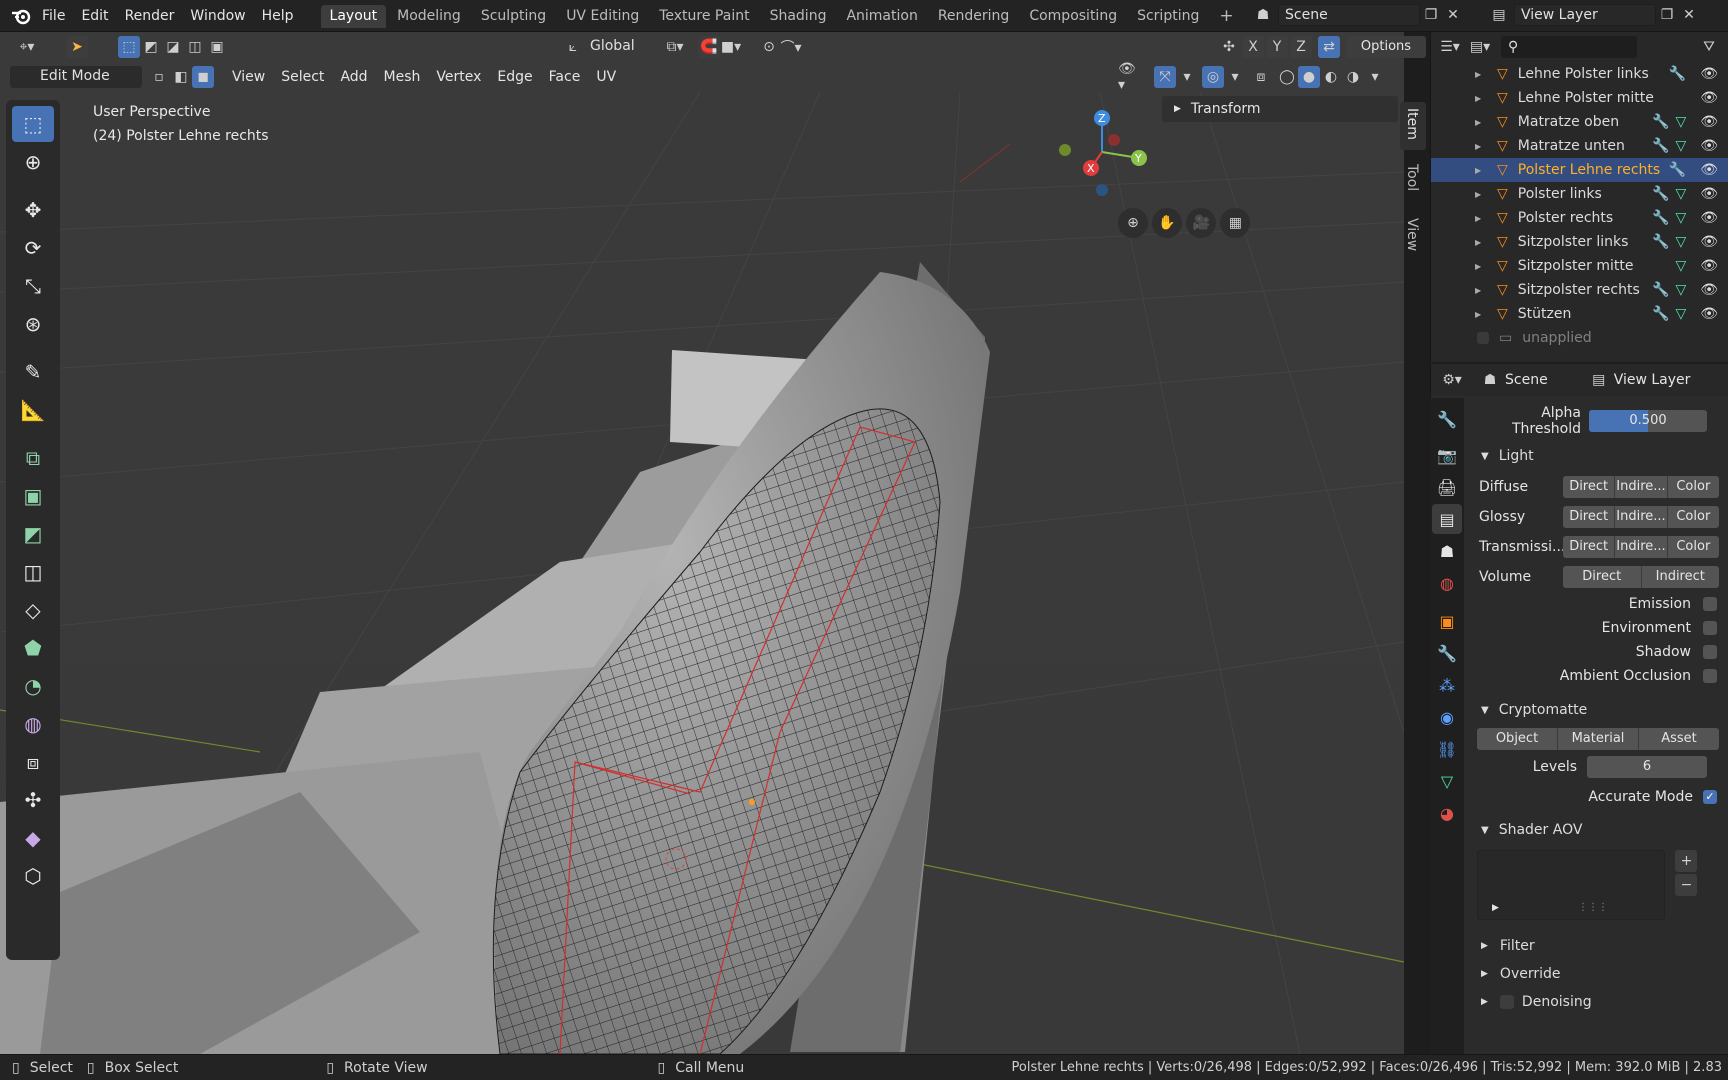 Image resolution: width=1728 pixels, height=1080 pixels. What do you see at coordinates (278, 16) in the screenshot?
I see `menu-help: Help` at bounding box center [278, 16].